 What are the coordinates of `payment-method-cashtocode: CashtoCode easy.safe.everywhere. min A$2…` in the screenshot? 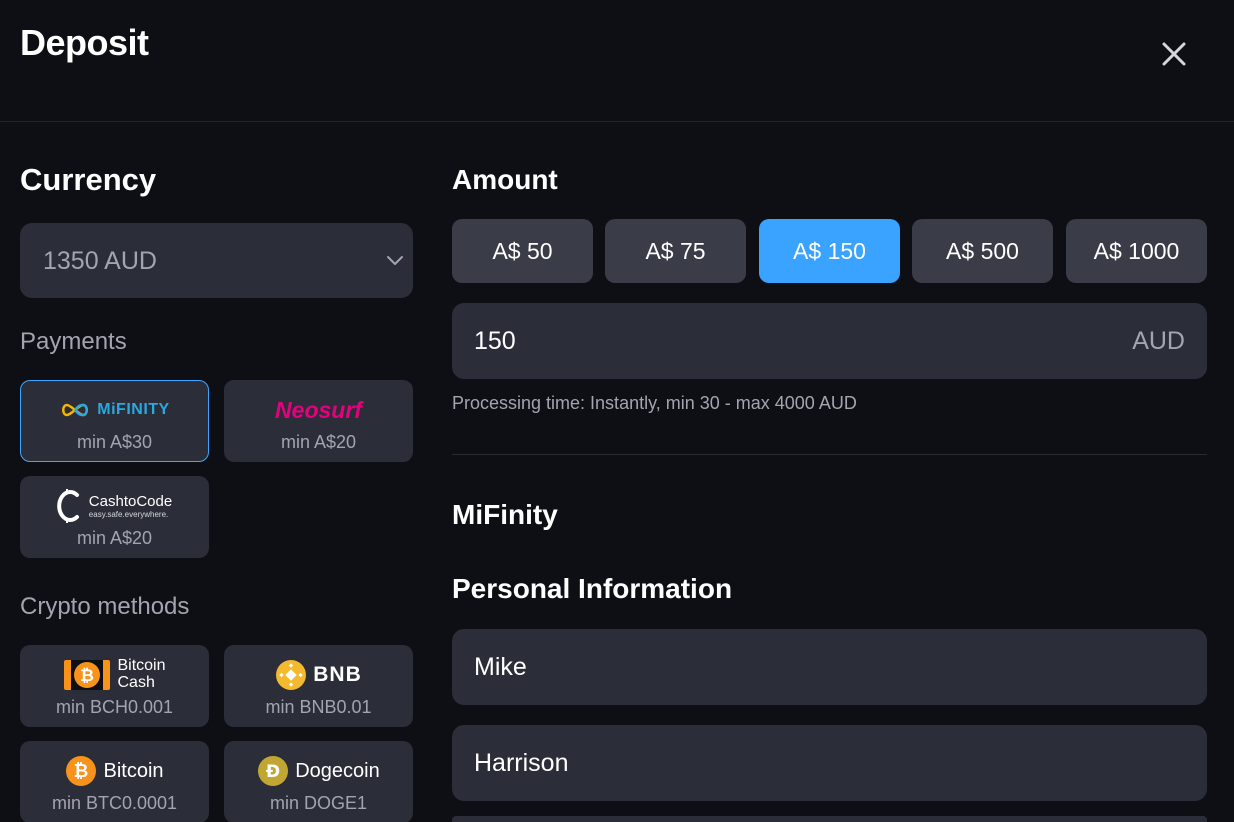 It's located at (114, 517).